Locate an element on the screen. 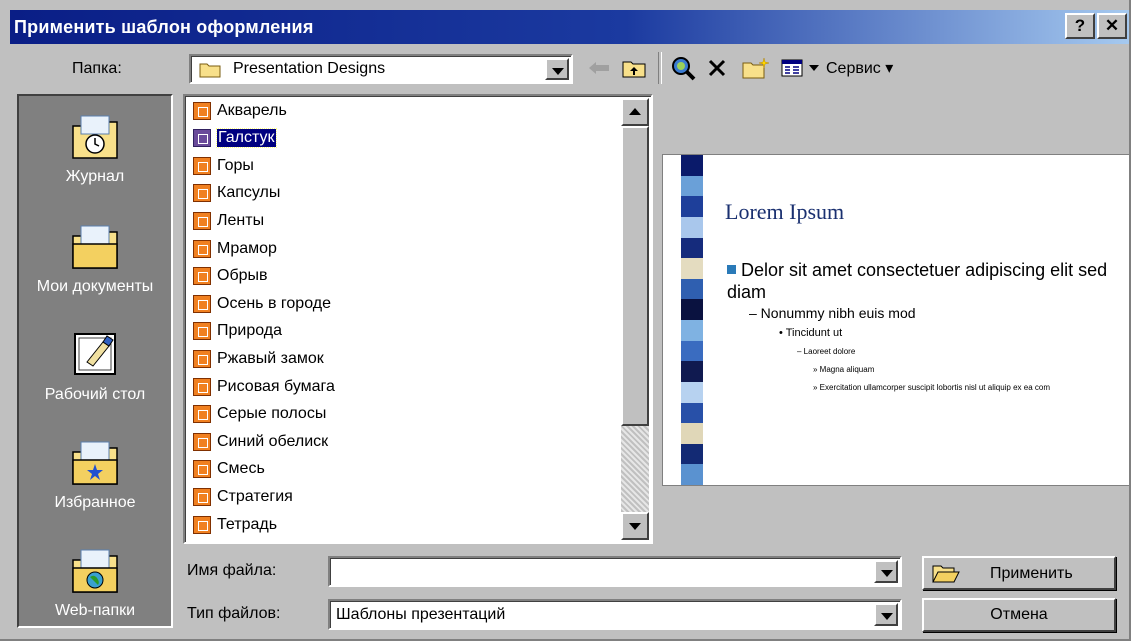 The height and width of the screenshot is (641, 1131). file-list-item: Рисовая бумага is located at coordinates (264, 386).